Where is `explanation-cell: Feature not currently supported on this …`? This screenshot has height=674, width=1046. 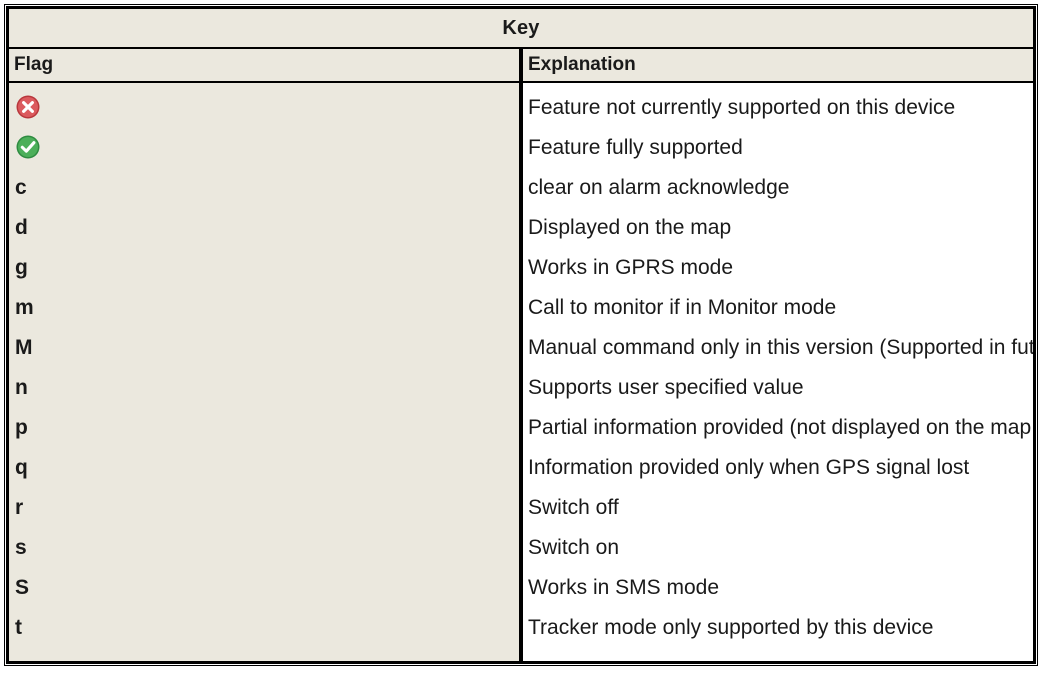 explanation-cell: Feature not currently supported on this … is located at coordinates (742, 107).